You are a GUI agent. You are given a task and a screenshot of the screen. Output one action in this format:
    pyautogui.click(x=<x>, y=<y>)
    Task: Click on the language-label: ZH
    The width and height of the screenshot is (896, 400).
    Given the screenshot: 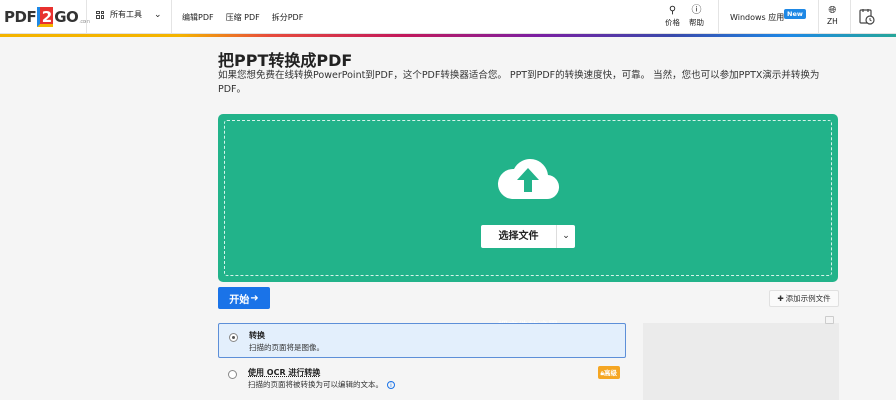 What is the action you would take?
    pyautogui.click(x=832, y=21)
    